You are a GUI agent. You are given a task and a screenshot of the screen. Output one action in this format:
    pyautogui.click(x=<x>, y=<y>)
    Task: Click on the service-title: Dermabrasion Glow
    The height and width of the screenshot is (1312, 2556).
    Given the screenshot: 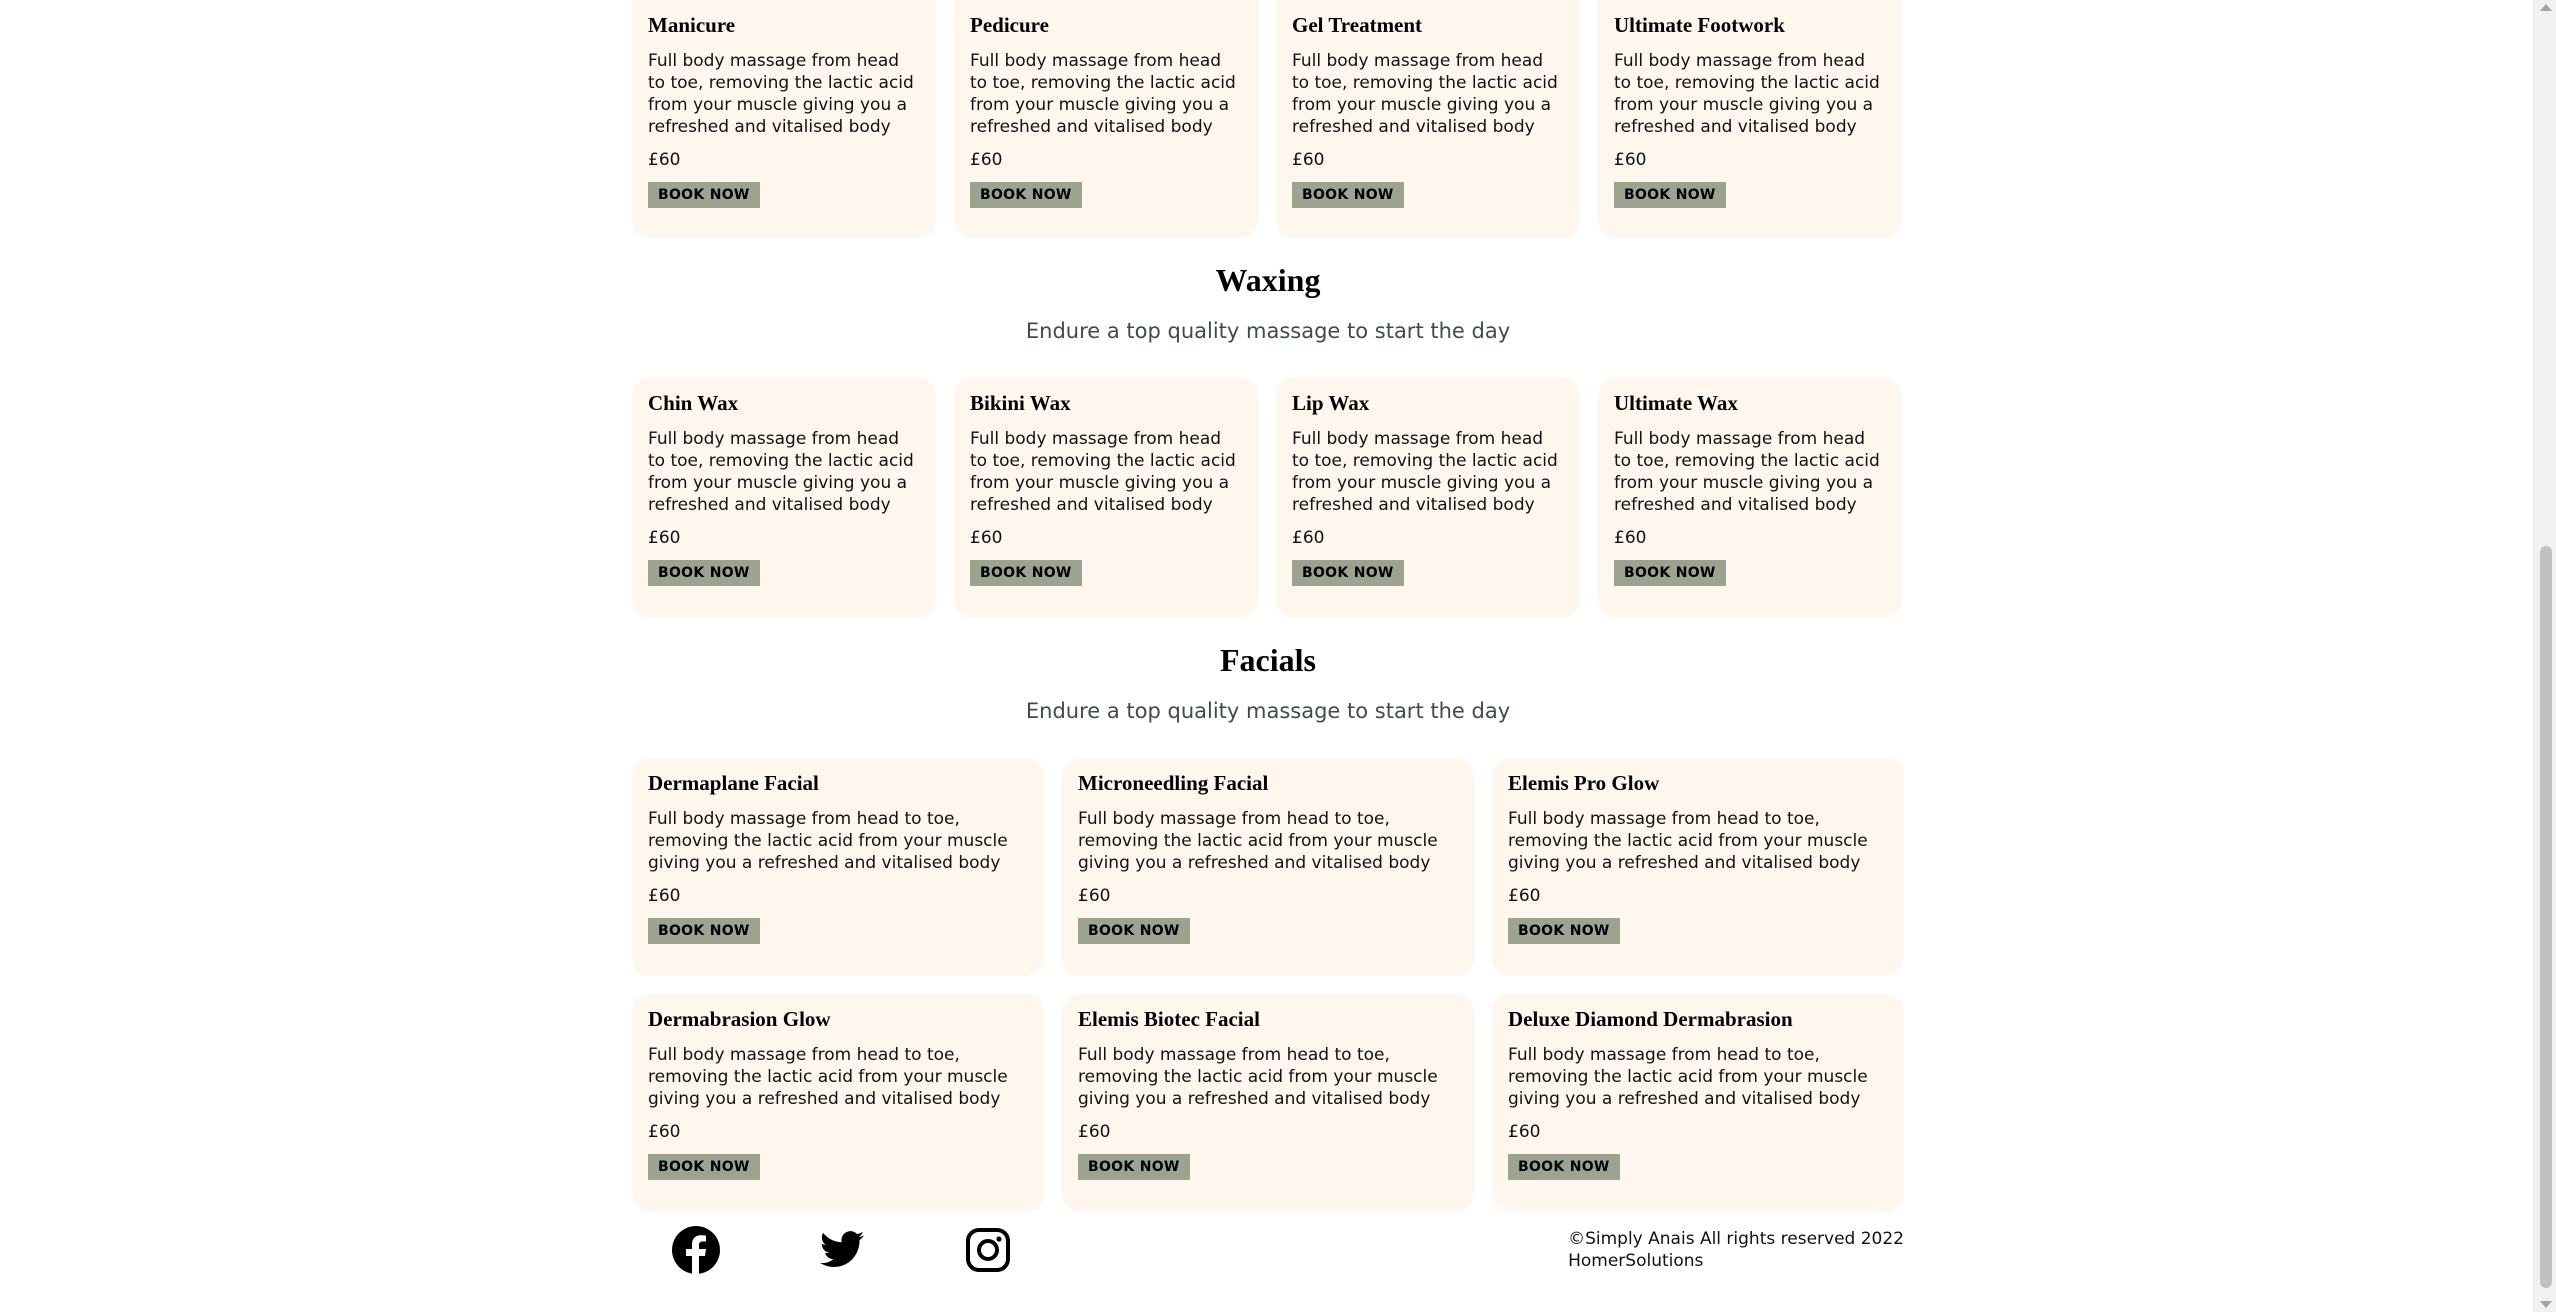 What is the action you would take?
    pyautogui.click(x=739, y=1019)
    